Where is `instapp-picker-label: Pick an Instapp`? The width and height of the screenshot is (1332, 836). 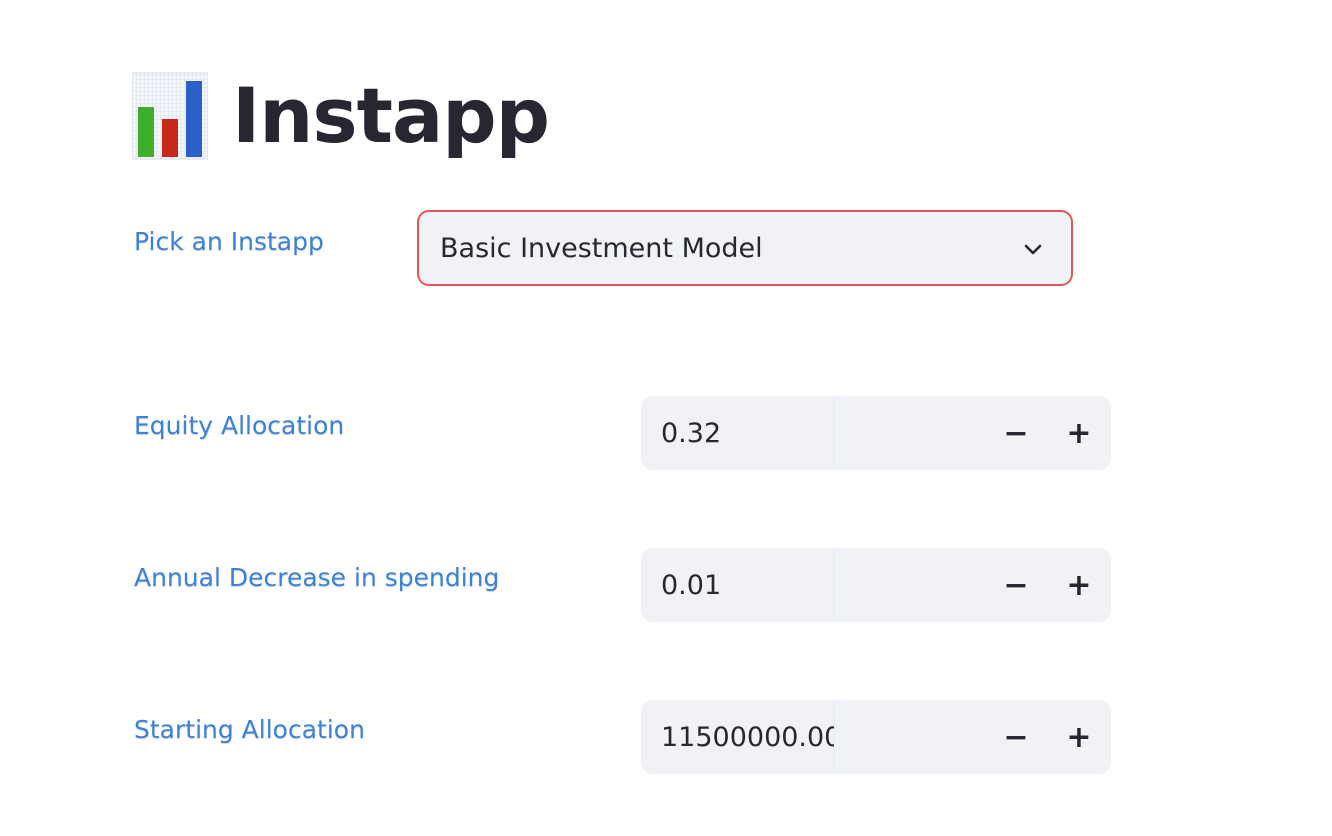
instapp-picker-label: Pick an Instapp is located at coordinates (229, 241).